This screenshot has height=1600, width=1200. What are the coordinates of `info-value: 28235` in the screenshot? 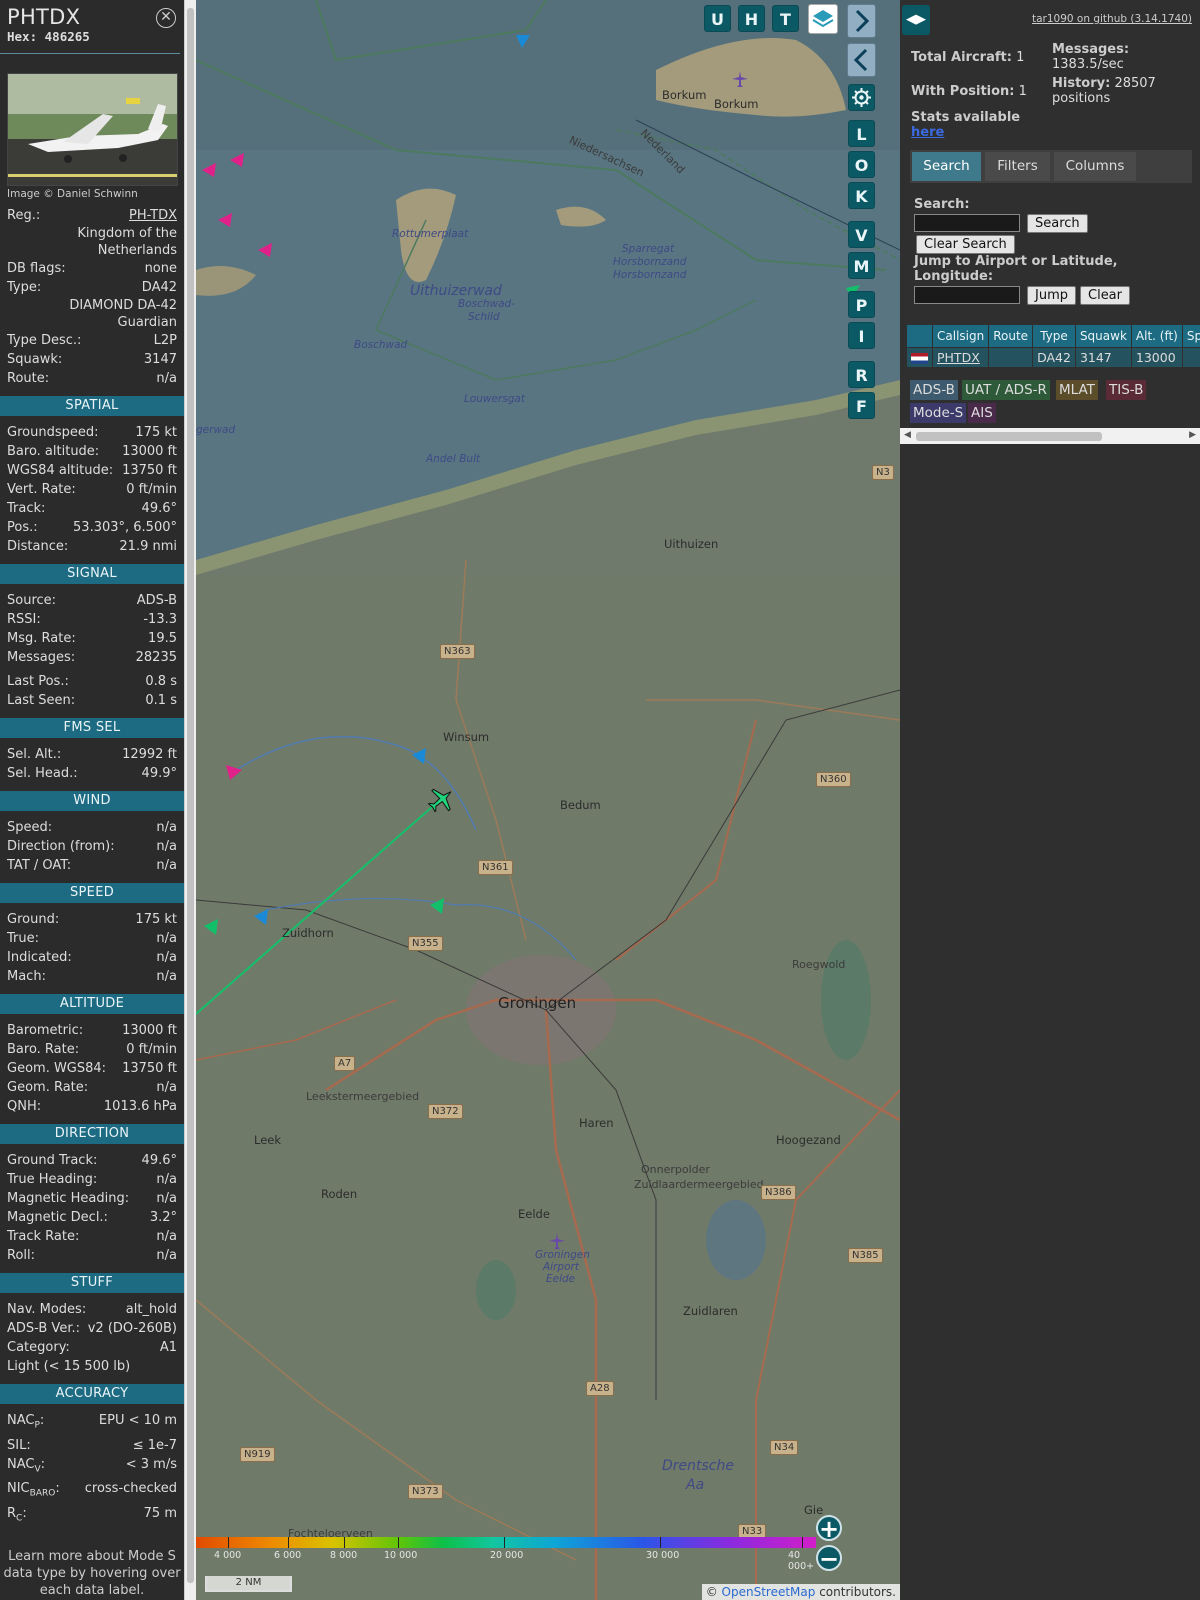 It's located at (156, 657).